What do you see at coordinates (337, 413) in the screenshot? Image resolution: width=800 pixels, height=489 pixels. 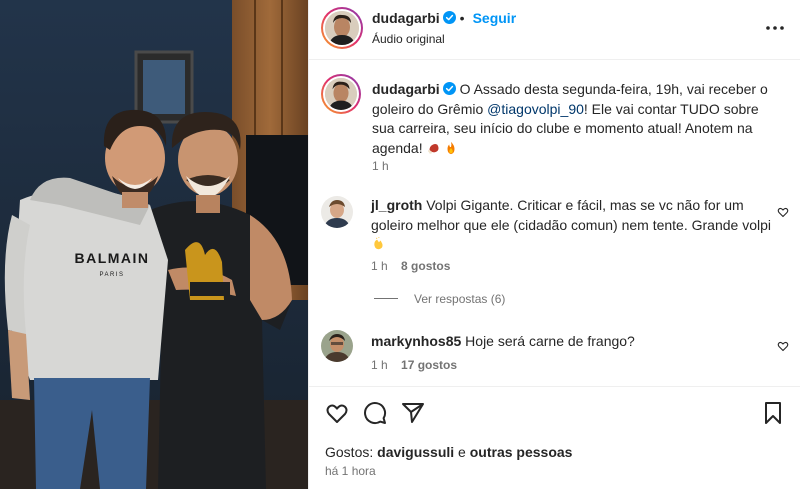 I see `heart-icon` at bounding box center [337, 413].